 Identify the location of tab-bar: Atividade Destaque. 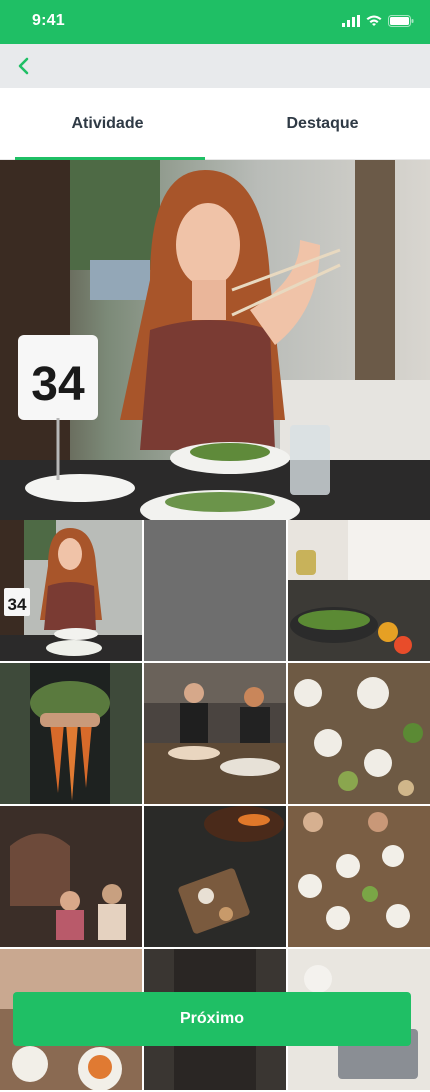
(215, 124).